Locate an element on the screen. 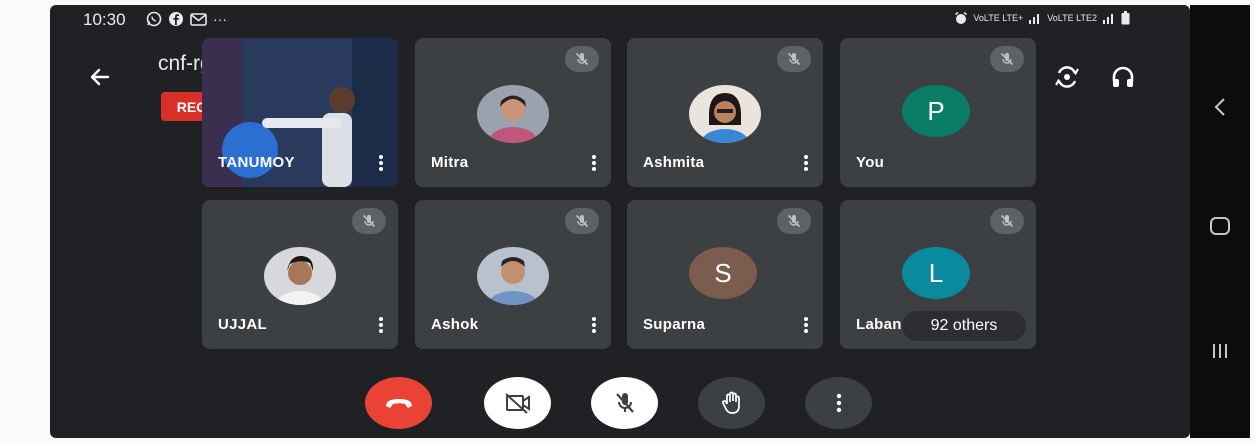 The width and height of the screenshot is (1255, 443). participant-tile-suparna: S Suparna is located at coordinates (725, 274).